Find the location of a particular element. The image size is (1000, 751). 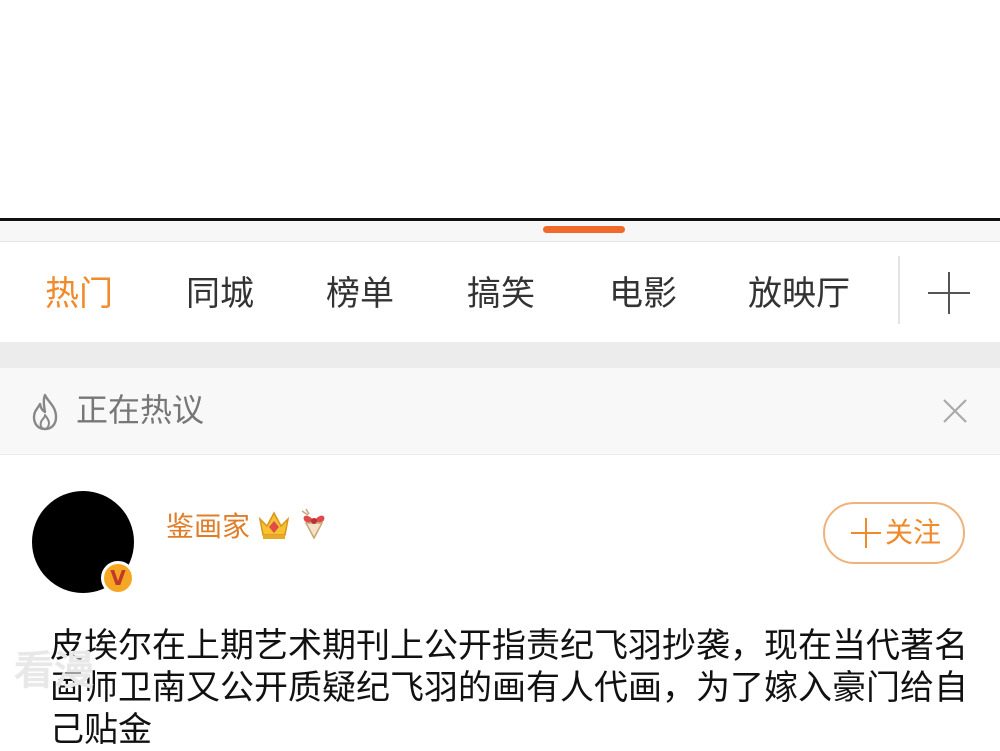

tab-funny: 搞笑 is located at coordinates (501, 294).